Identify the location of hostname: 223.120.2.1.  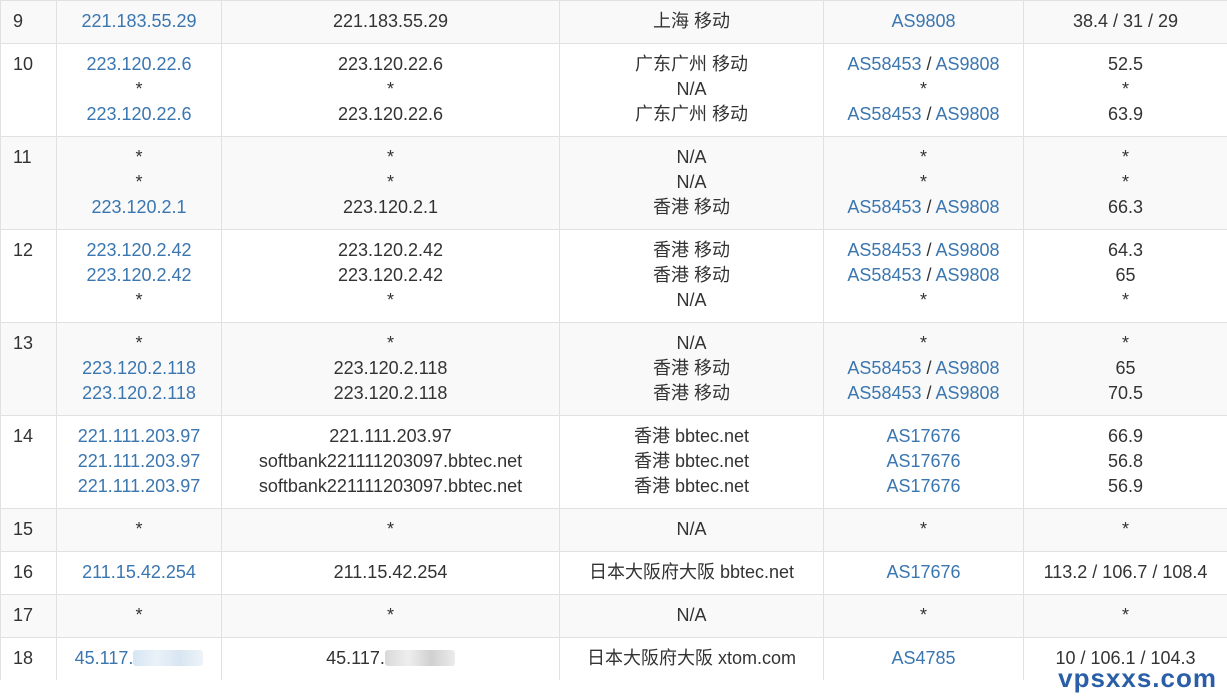
(390, 207).